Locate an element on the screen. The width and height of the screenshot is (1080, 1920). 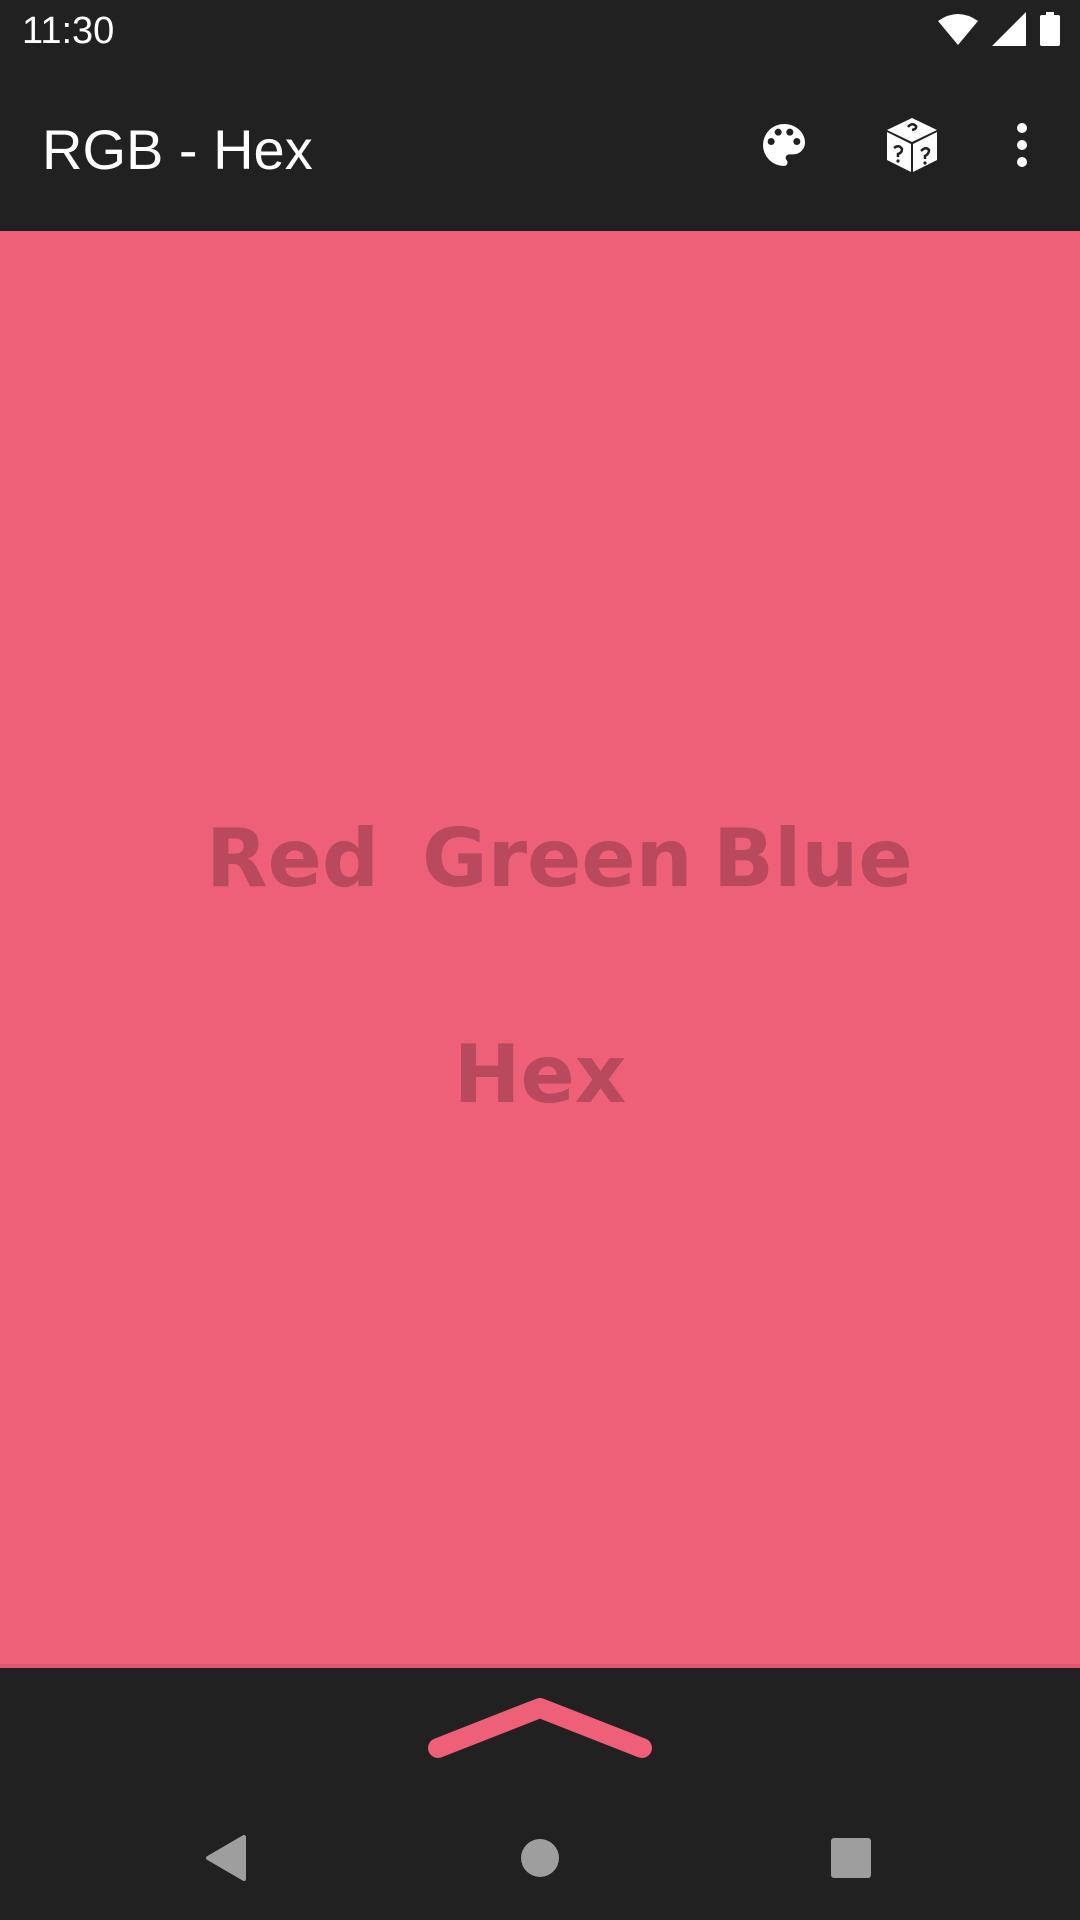
recents-button is located at coordinates (851, 1860).